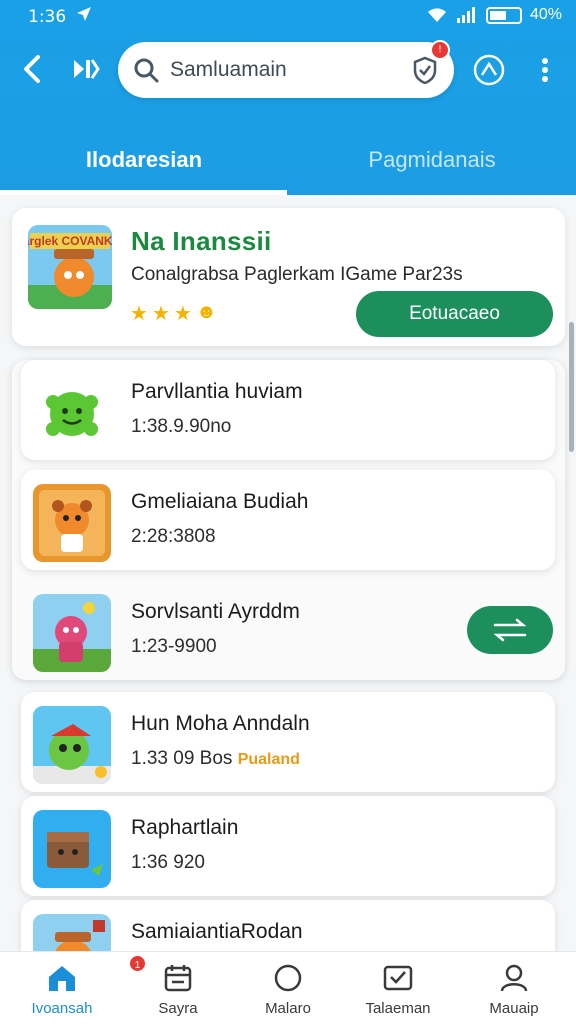 The width and height of the screenshot is (576, 1024). Describe the element at coordinates (288, 978) in the screenshot. I see `circle-icon` at that location.